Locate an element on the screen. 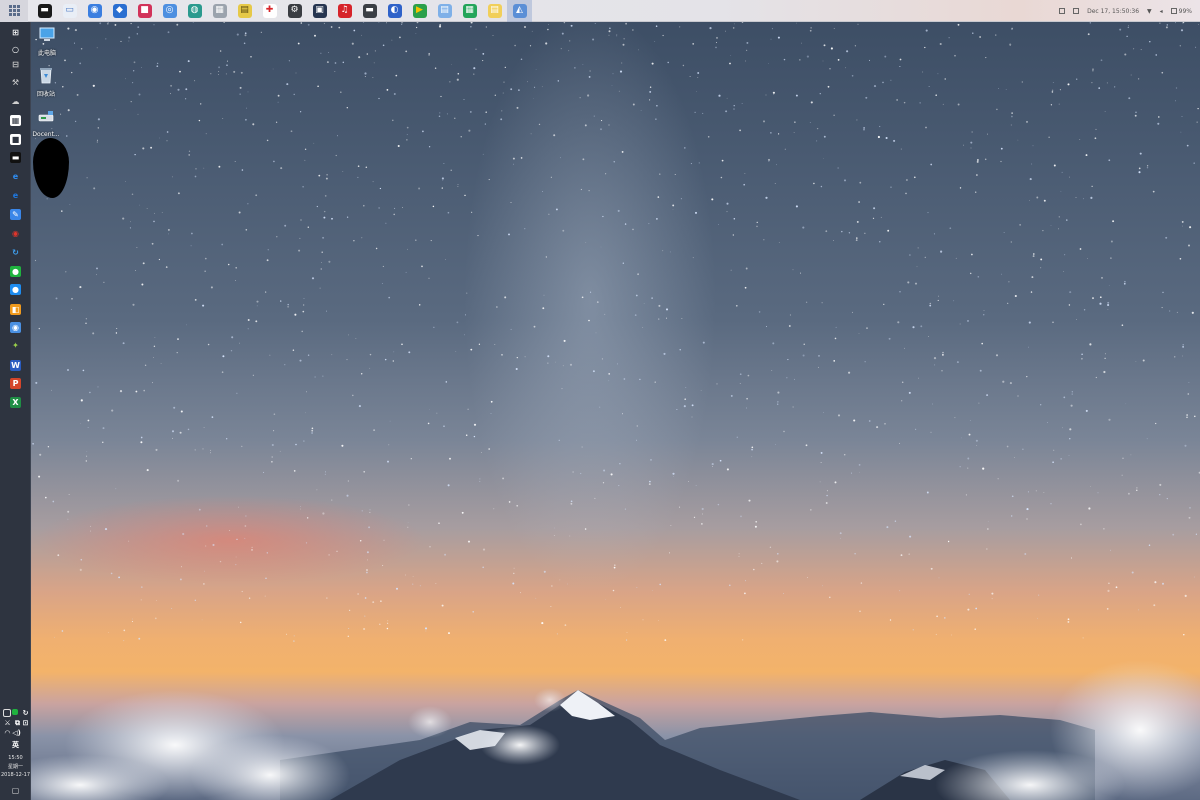 This screenshot has height=800, width=1200. task-view-icon: ⊟ is located at coordinates (15, 64).